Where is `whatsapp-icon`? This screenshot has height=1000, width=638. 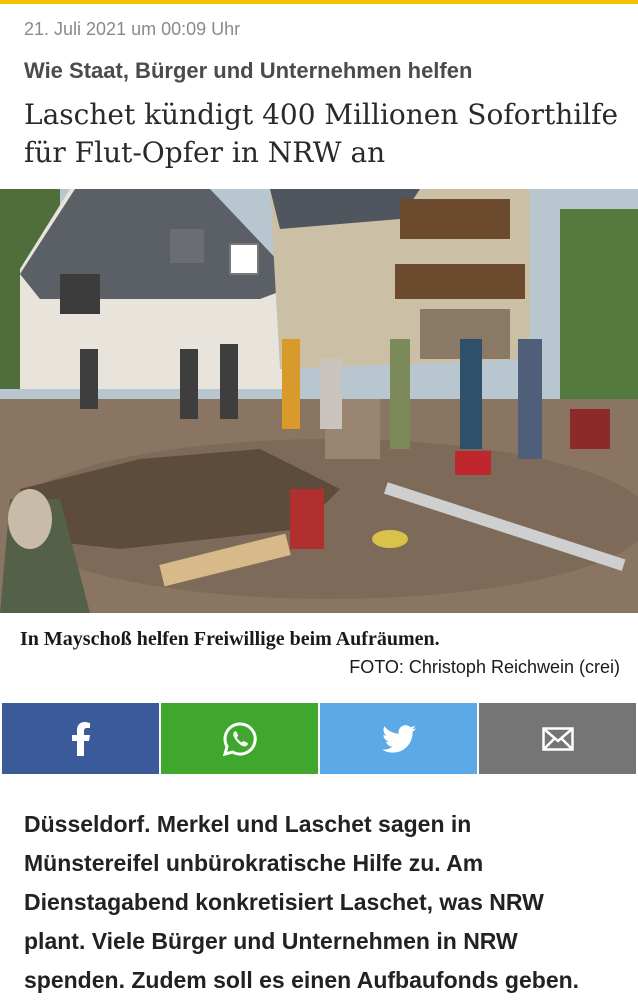
whatsapp-icon is located at coordinates (239, 738).